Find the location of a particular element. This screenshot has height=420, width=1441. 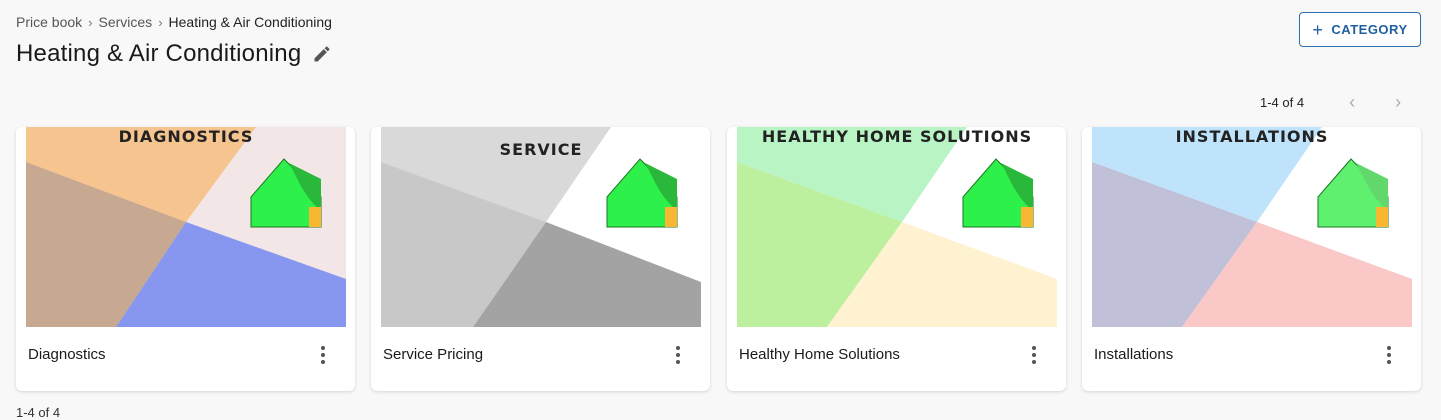

add-category-label: CATEGORY is located at coordinates (1369, 29).